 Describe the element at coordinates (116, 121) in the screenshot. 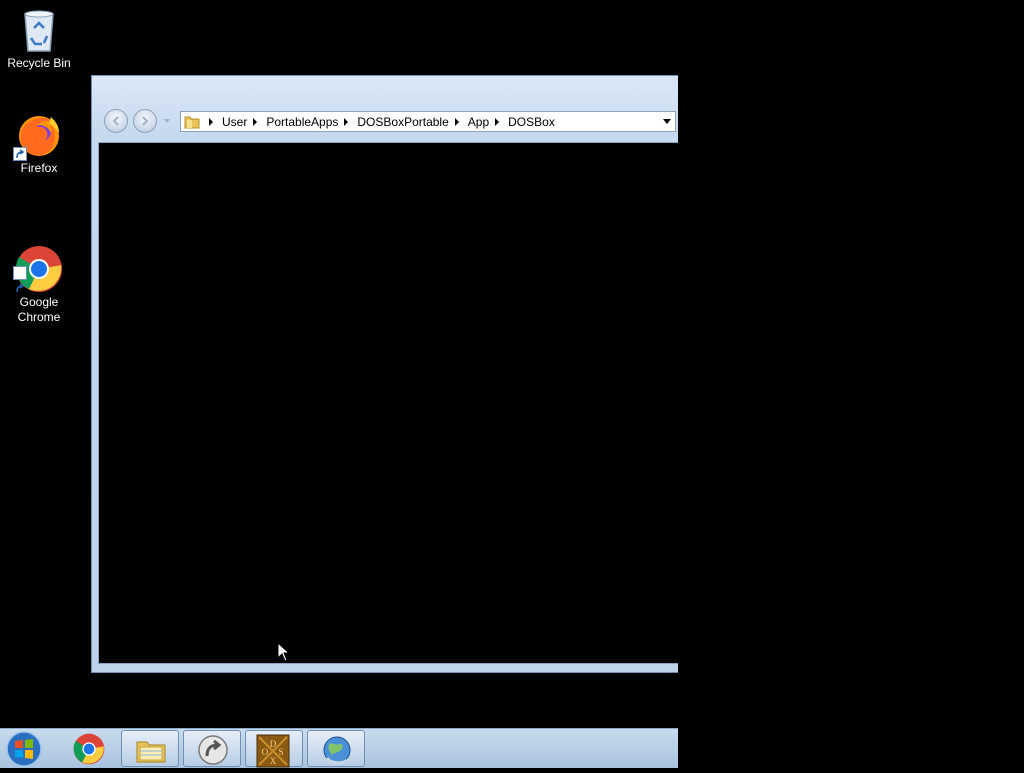

I see `back-button` at that location.